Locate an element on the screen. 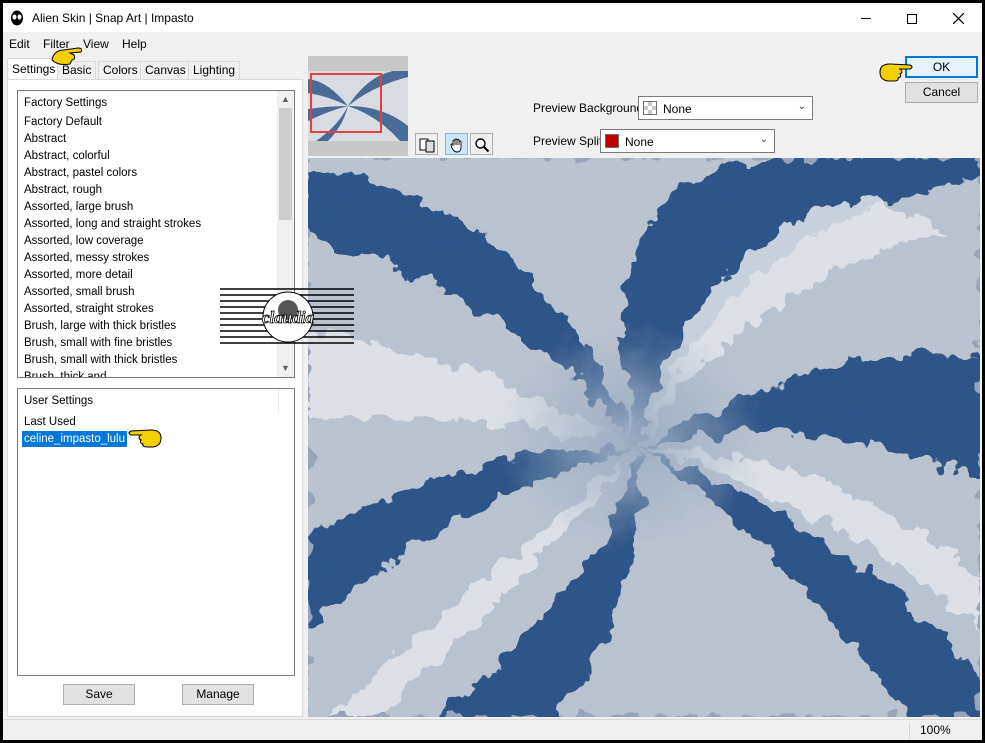  title-bar: Alien Skin | Snap Art | Impasto is located at coordinates (492, 18).